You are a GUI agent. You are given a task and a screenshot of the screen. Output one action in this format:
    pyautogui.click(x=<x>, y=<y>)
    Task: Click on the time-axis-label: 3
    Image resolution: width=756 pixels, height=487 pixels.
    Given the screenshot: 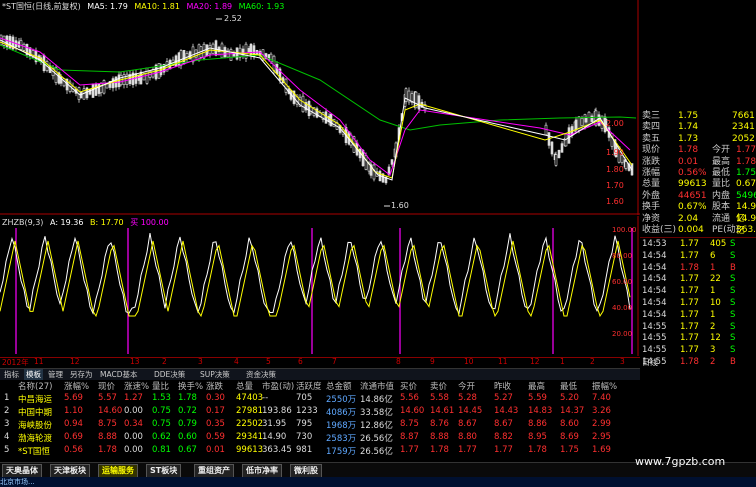 What is the action you would take?
    pyautogui.click(x=622, y=361)
    